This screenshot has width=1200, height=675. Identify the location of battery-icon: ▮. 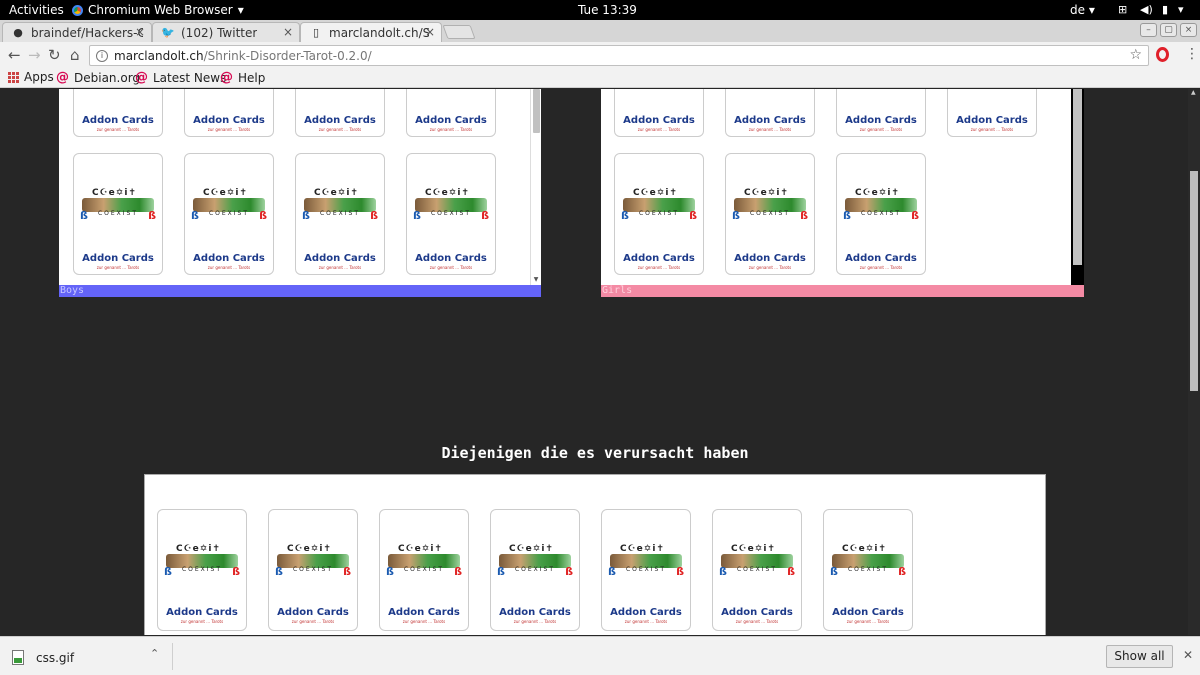
(1165, 9).